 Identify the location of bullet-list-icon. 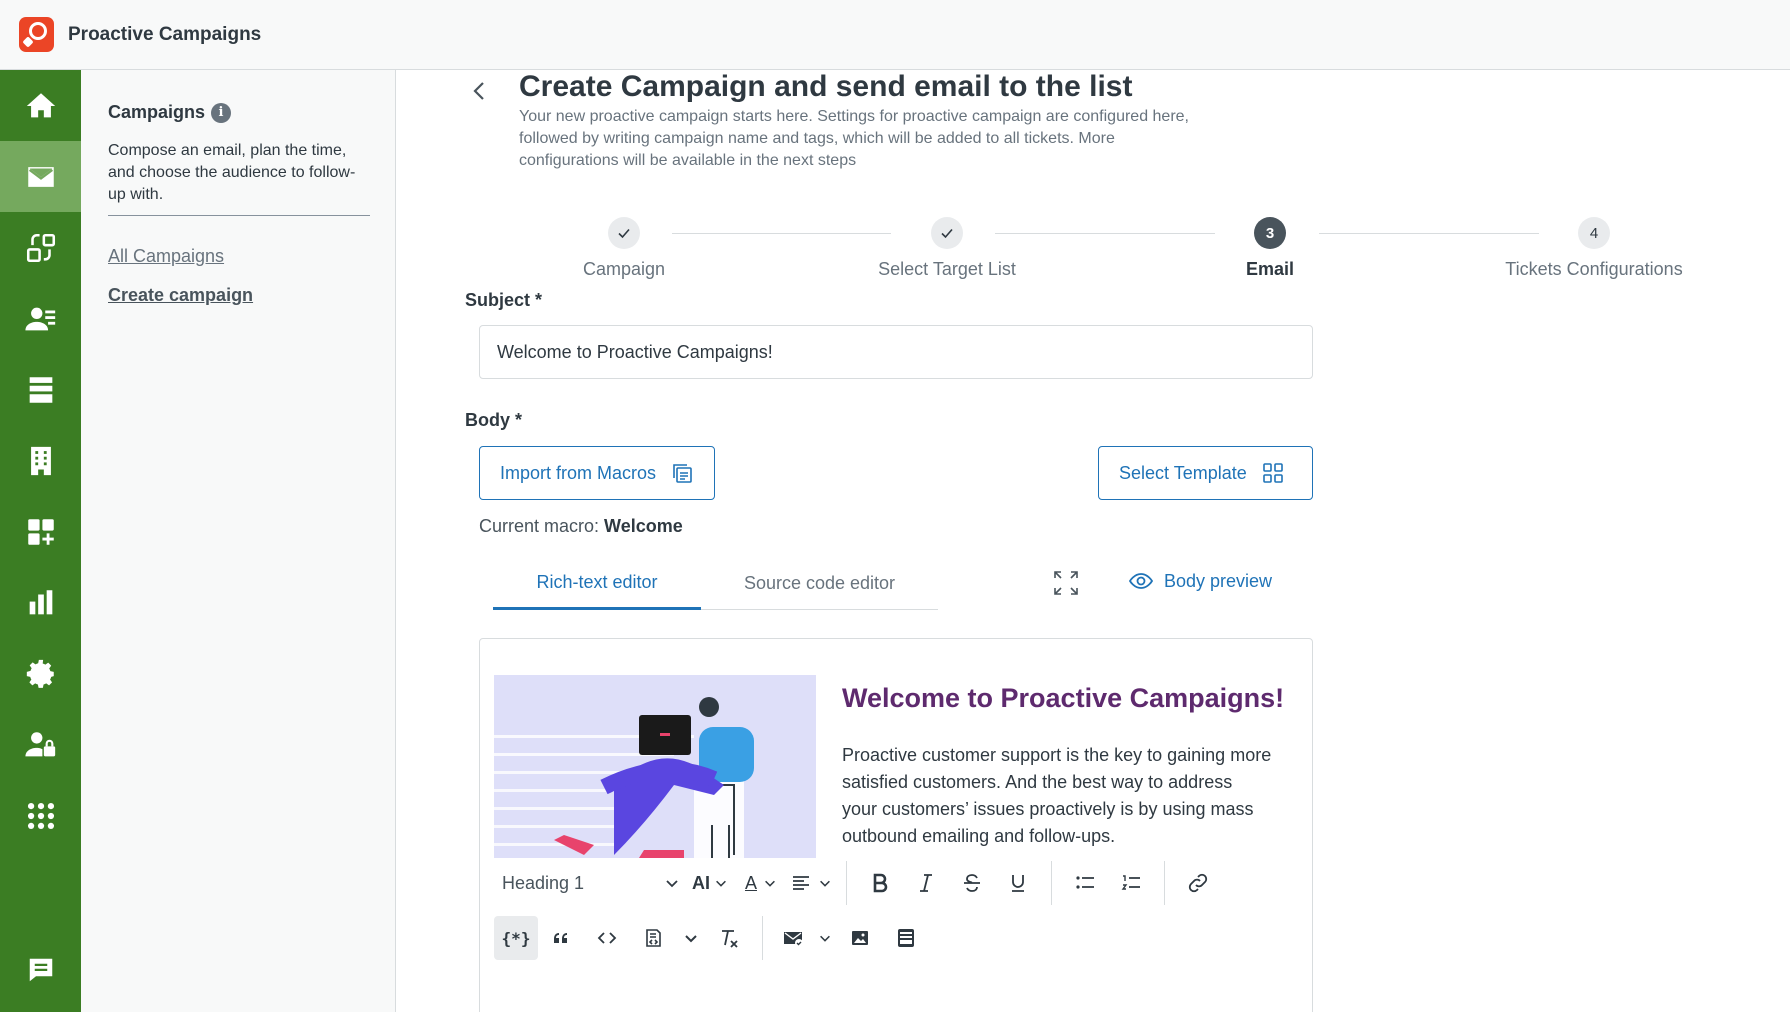
(1085, 882).